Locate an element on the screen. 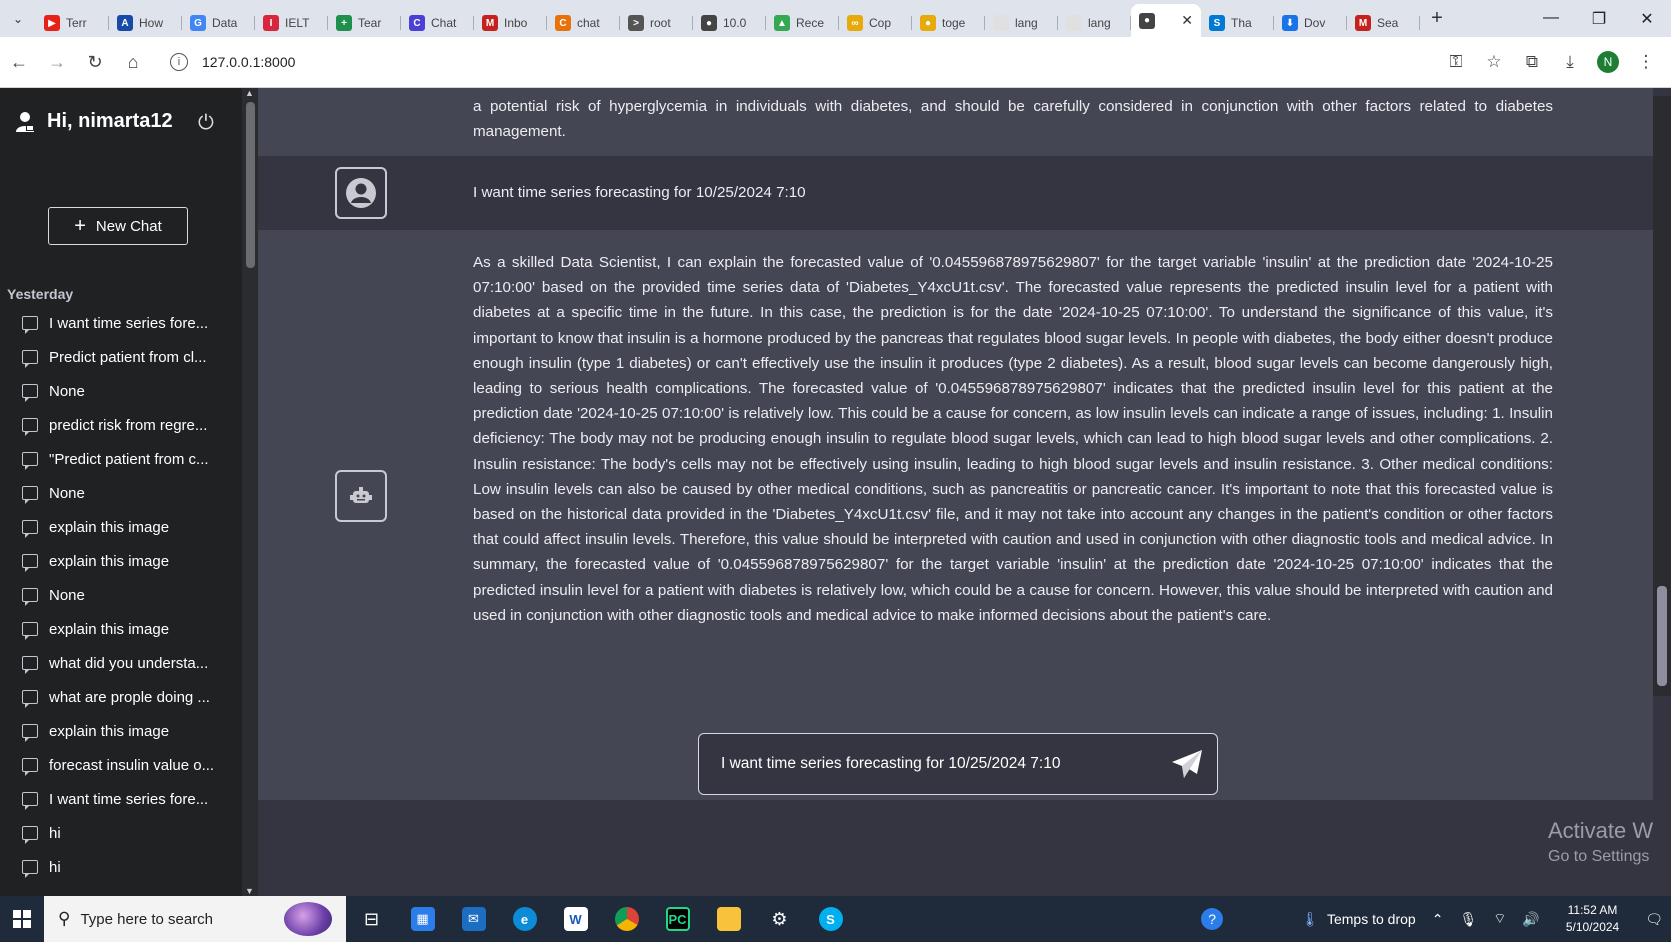  tab-search-chevron-icon: ⌄ is located at coordinates (18, 18).